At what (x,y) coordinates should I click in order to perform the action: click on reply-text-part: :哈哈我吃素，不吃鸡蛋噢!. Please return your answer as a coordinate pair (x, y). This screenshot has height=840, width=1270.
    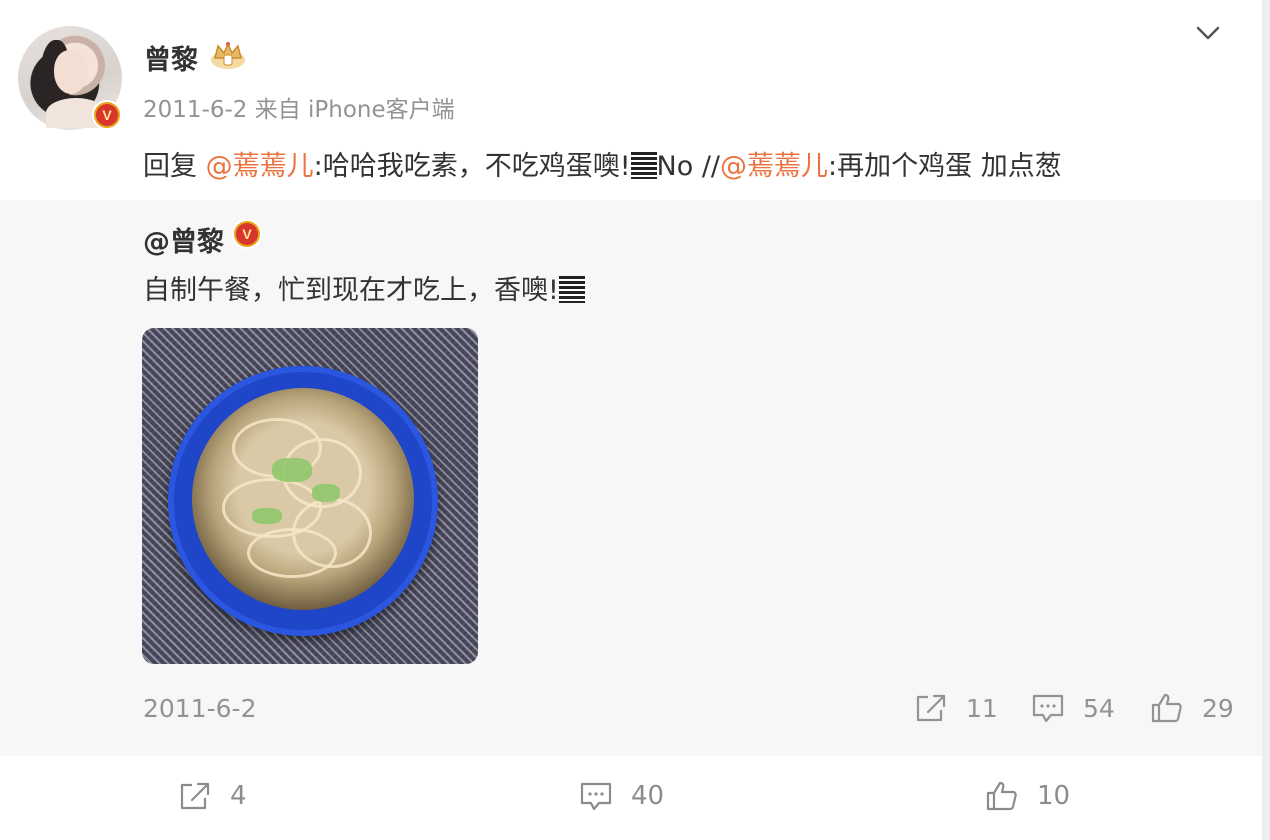
    Looking at the image, I should click on (472, 166).